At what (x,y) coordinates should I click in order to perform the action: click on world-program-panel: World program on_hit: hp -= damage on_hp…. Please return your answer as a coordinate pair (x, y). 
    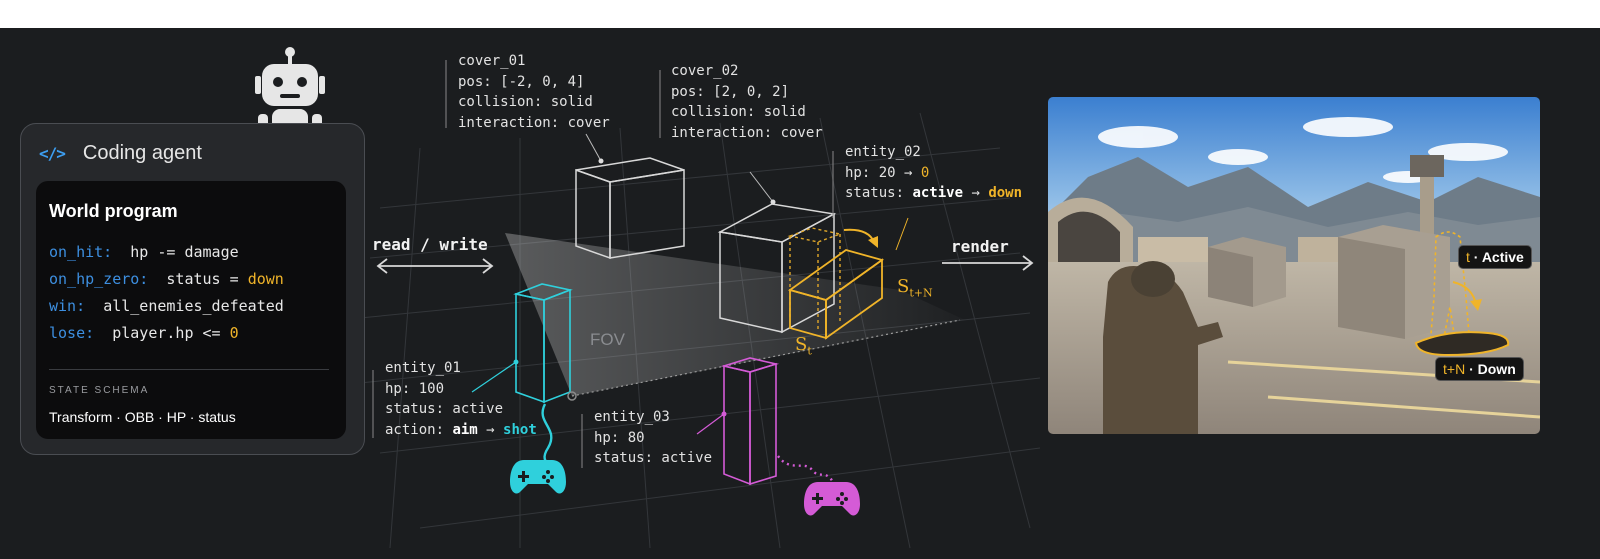
    Looking at the image, I should click on (191, 310).